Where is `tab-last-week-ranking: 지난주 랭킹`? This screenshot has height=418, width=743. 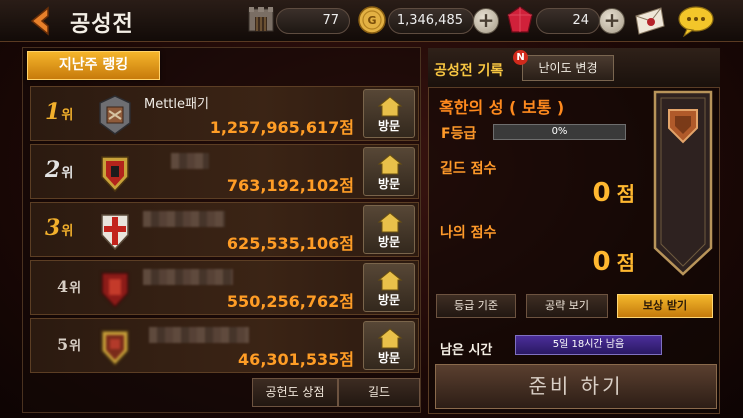
tab-last-week-ranking: 지난주 랭킹 is located at coordinates (93, 65).